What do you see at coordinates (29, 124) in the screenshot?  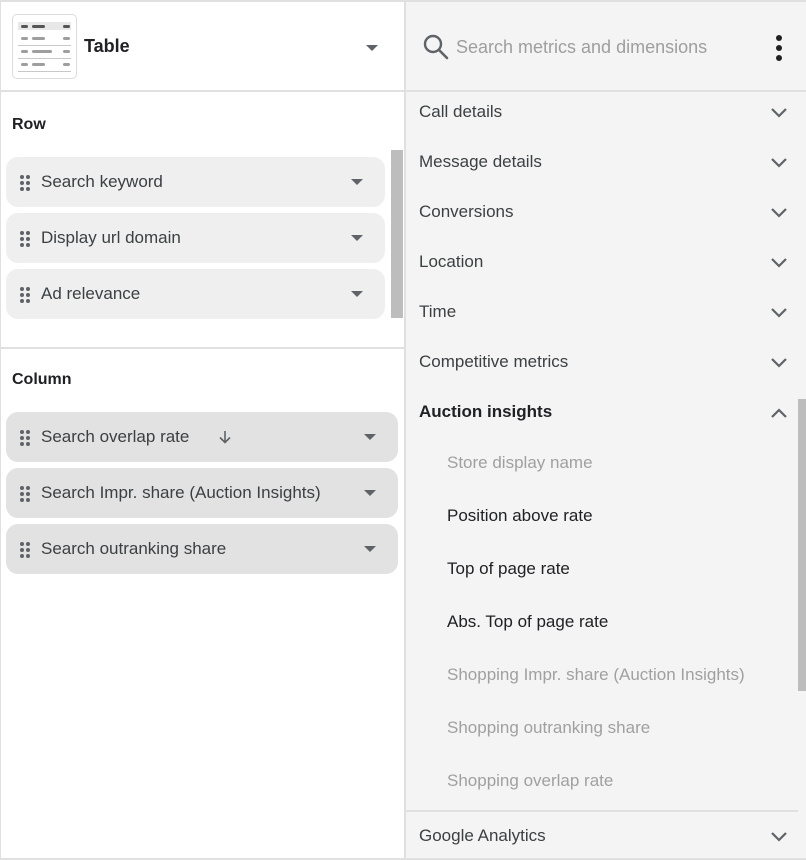 I see `row-section-title: Row` at bounding box center [29, 124].